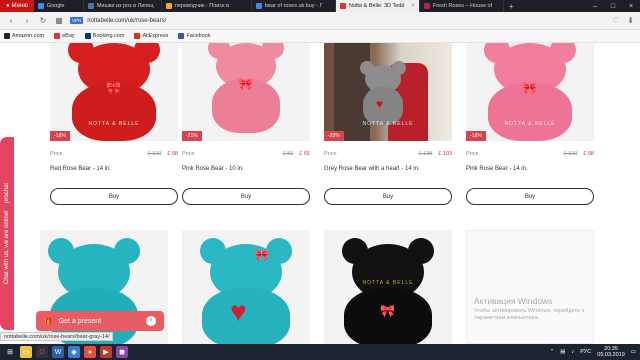  I want to click on product-image: 🎀 -21%, so click(246, 92).